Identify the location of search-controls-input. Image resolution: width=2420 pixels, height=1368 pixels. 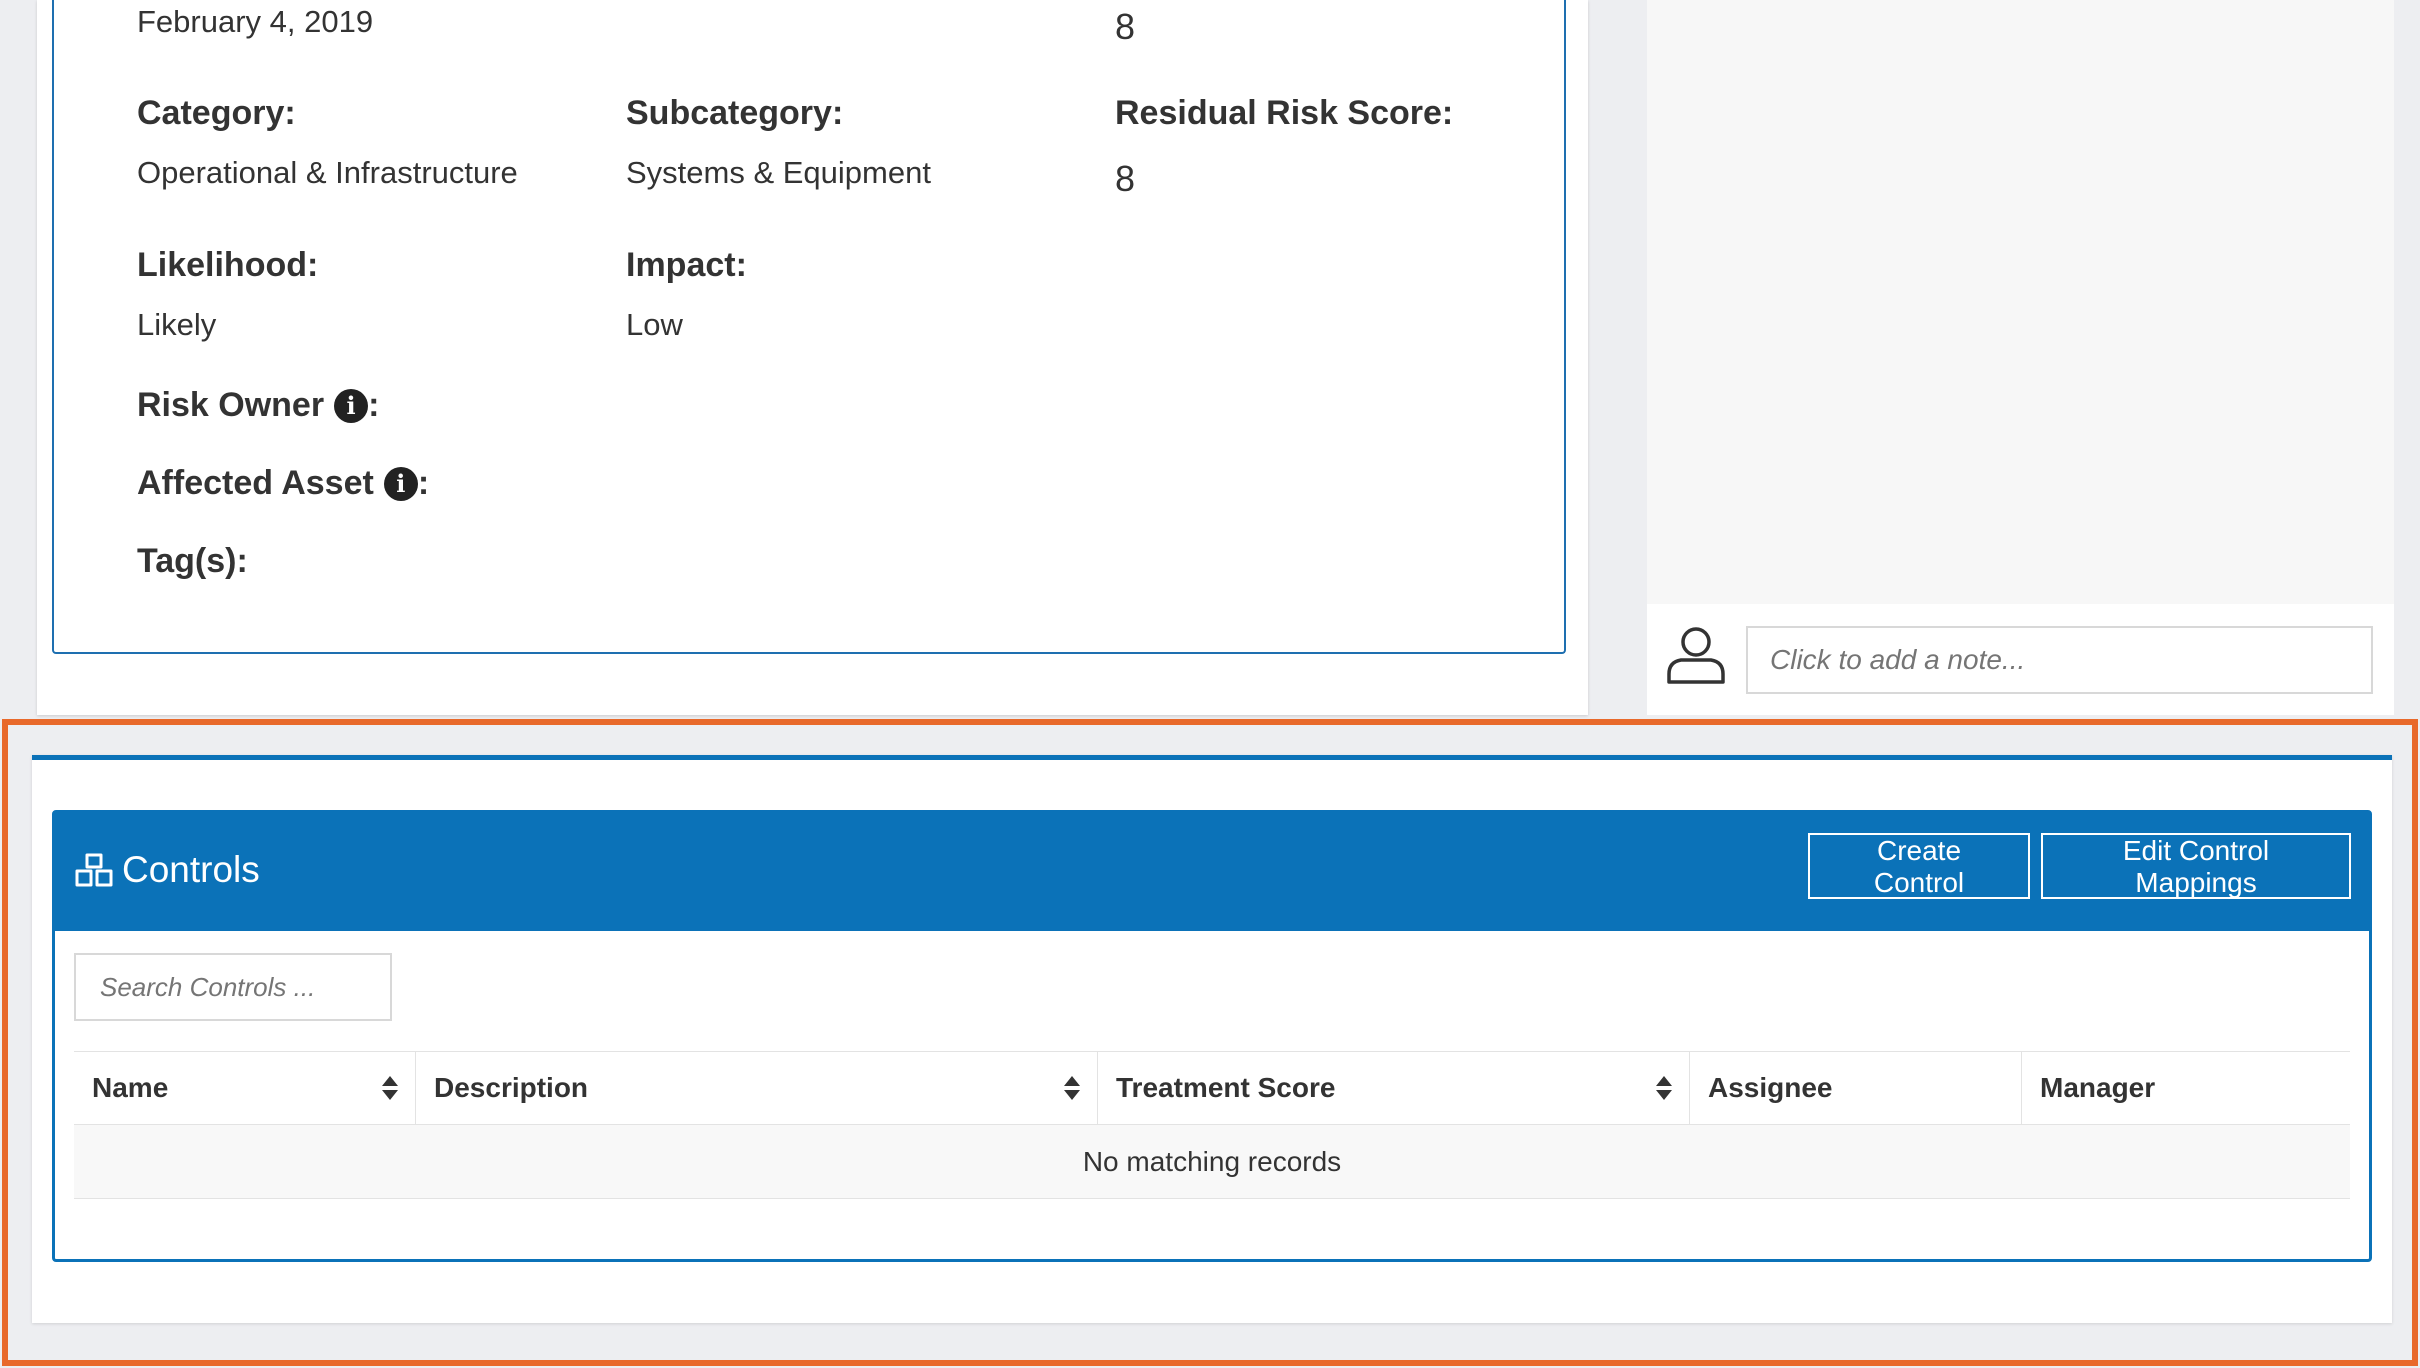
(233, 987).